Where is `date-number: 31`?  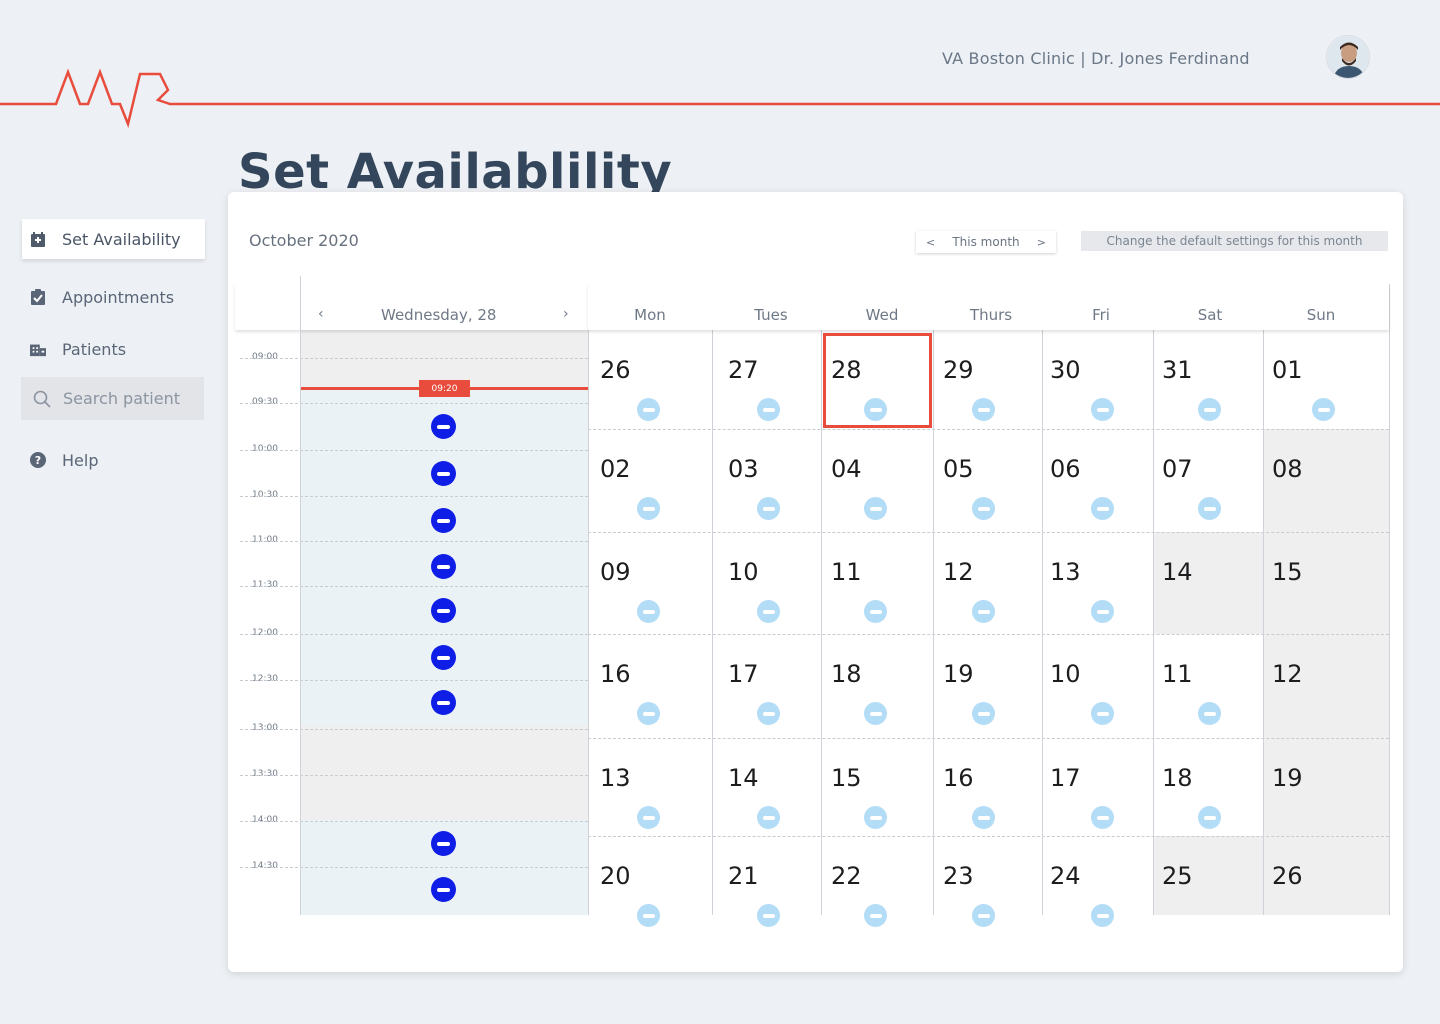 date-number: 31 is located at coordinates (1177, 370).